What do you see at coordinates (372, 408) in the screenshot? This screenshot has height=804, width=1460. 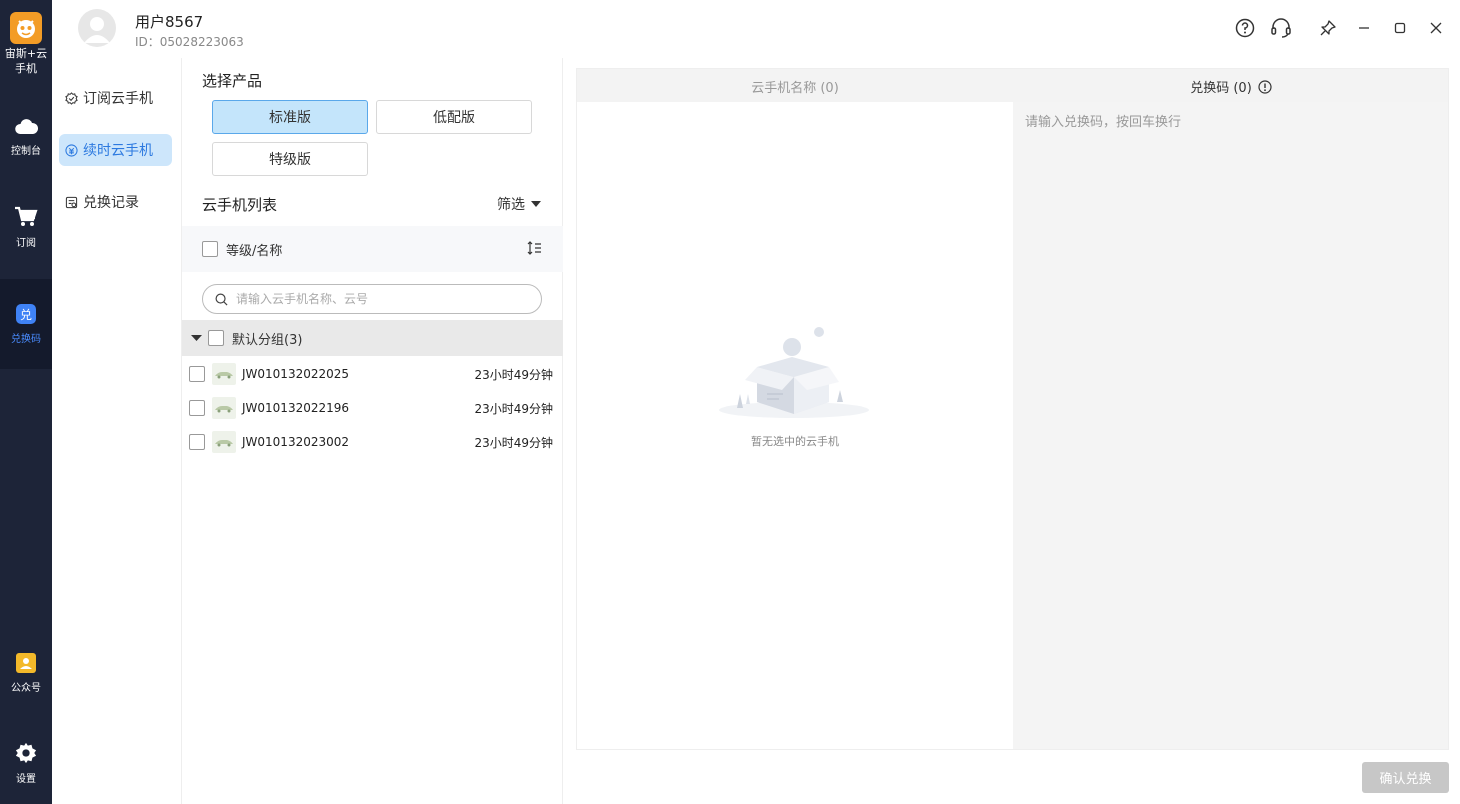 I see `table-row: JW010132022196 23小时49分钟` at bounding box center [372, 408].